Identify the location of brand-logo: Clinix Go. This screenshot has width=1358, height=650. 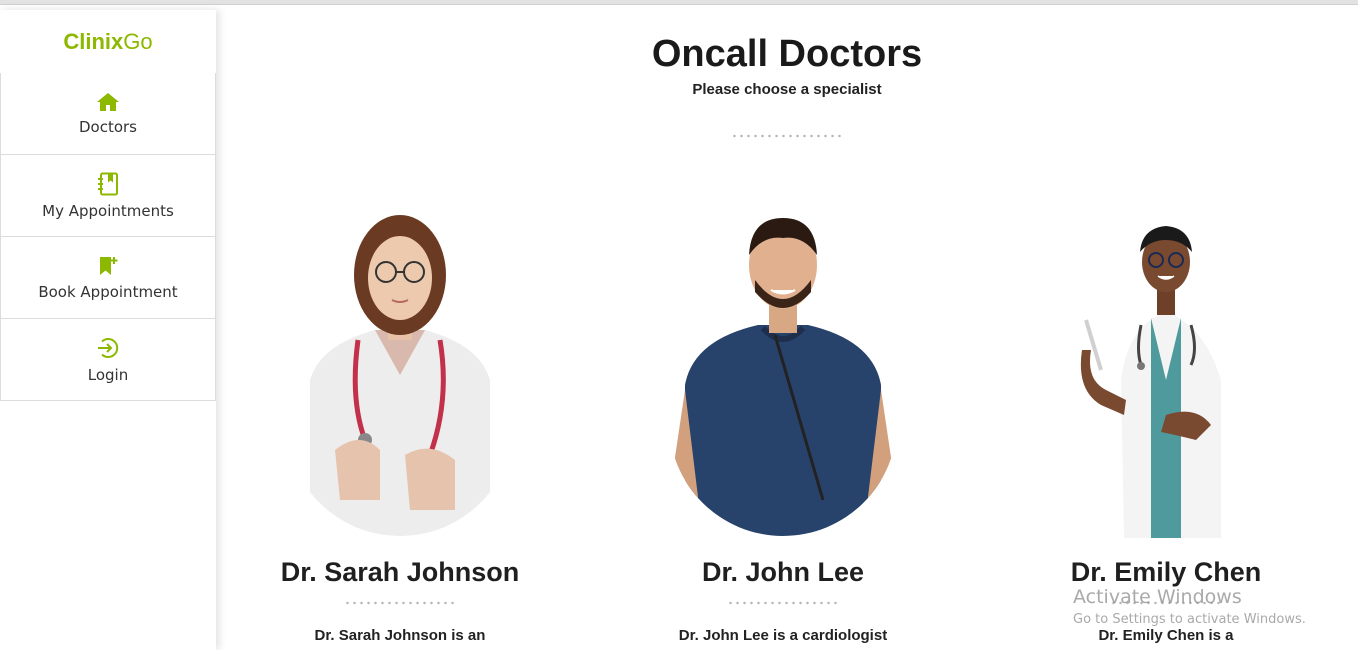
(108, 41).